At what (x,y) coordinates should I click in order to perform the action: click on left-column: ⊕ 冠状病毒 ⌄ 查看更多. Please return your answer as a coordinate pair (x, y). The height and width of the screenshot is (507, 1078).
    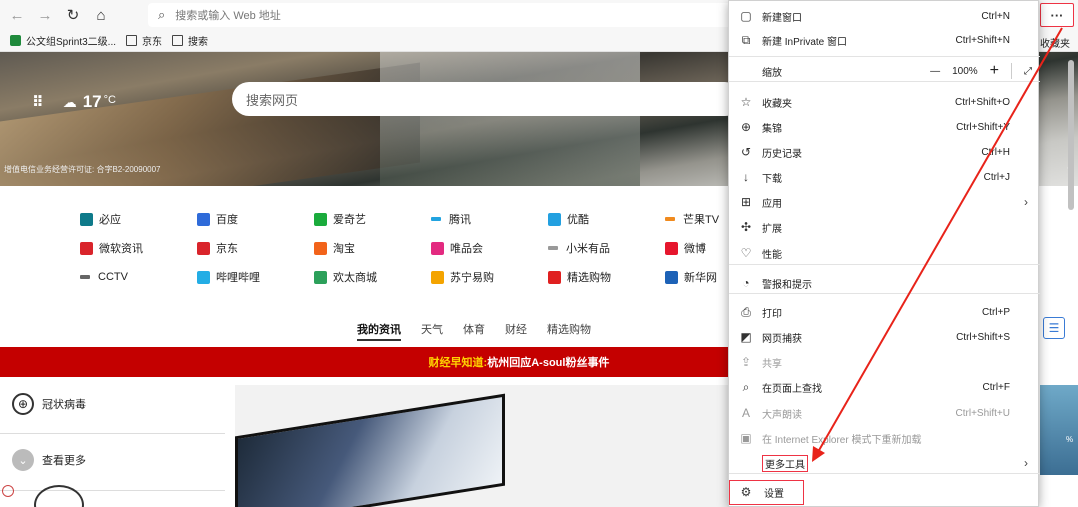
    Looking at the image, I should click on (112, 446).